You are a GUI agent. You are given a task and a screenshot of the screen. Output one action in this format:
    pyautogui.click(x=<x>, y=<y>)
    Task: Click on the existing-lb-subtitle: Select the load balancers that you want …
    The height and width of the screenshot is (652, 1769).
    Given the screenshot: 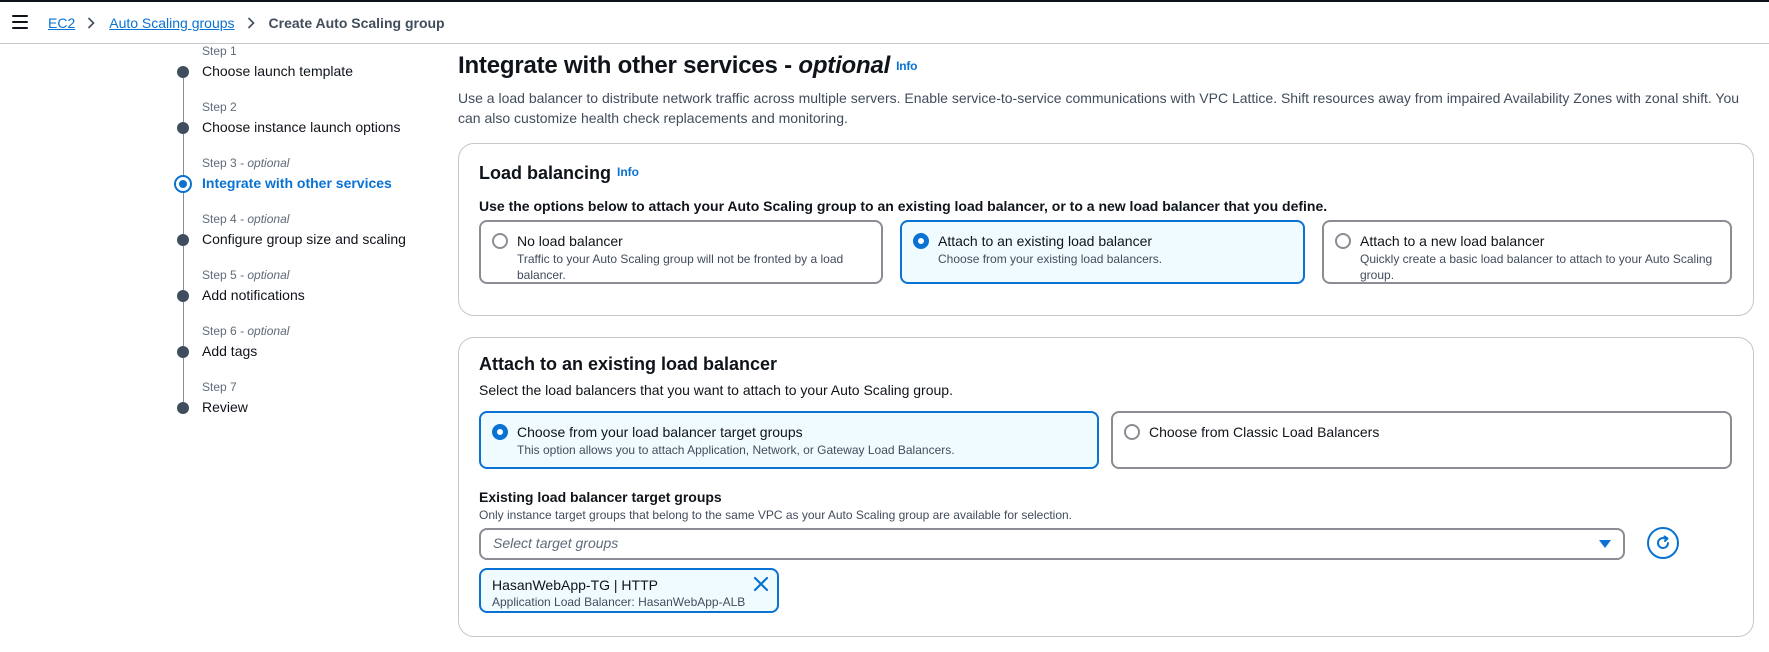 What is the action you would take?
    pyautogui.click(x=716, y=390)
    